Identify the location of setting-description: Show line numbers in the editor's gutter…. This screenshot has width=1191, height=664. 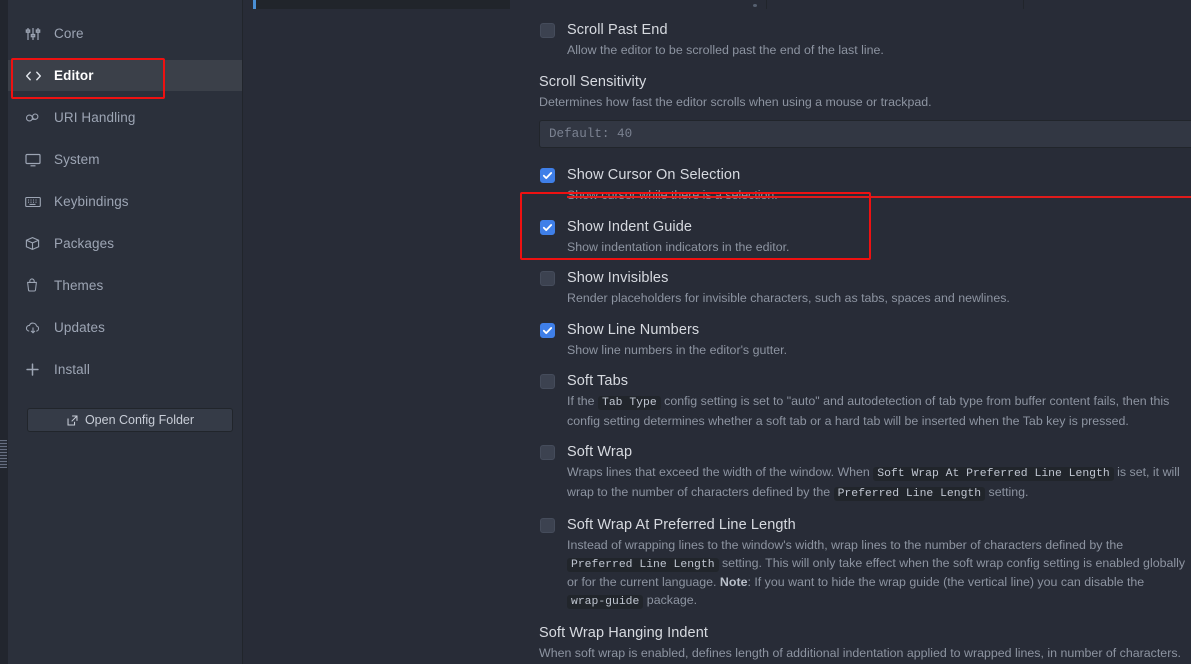
(677, 349).